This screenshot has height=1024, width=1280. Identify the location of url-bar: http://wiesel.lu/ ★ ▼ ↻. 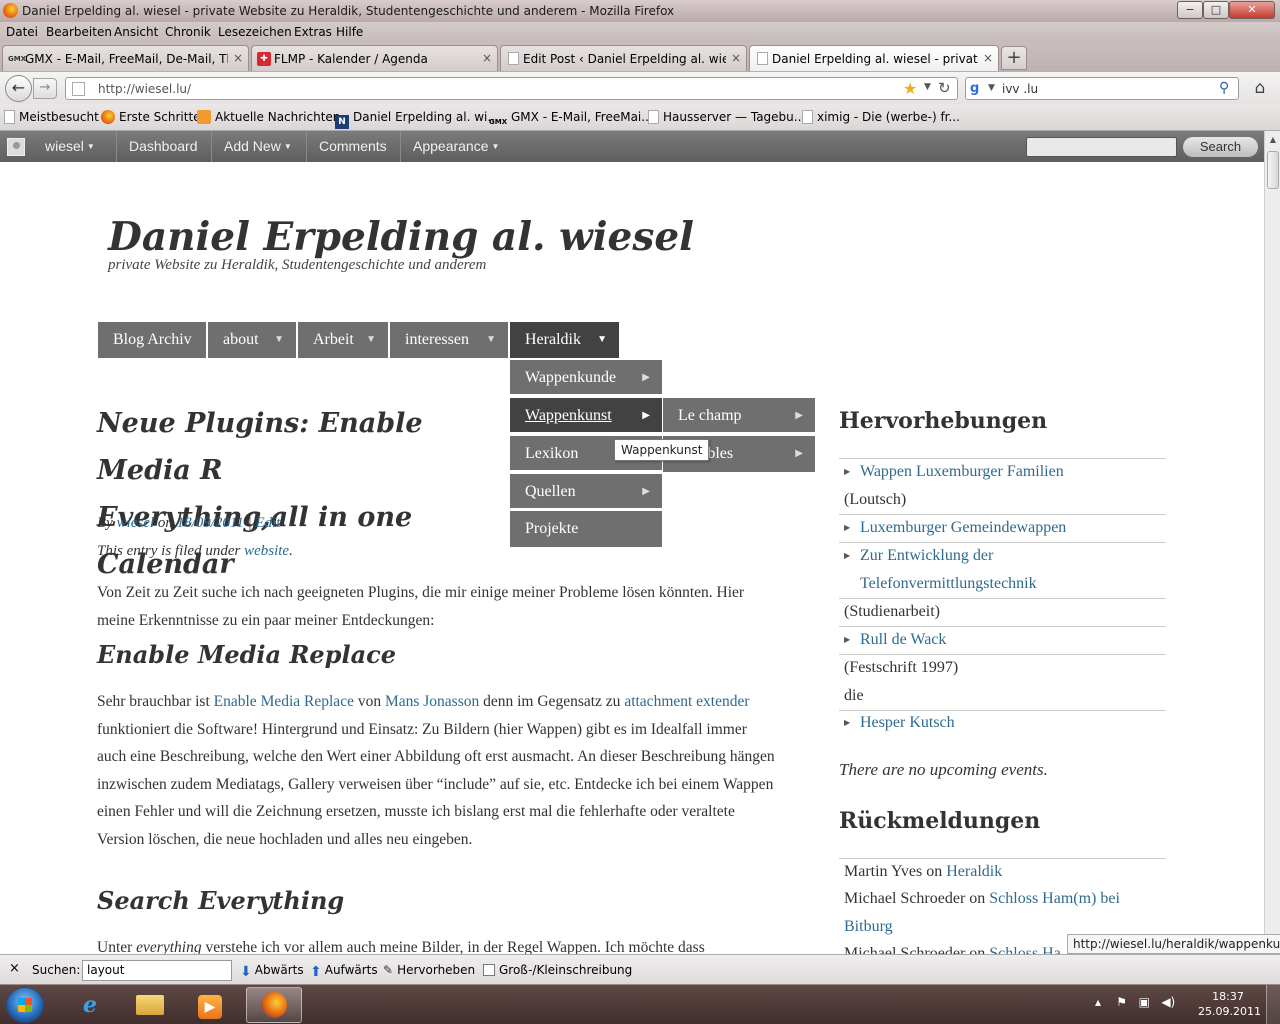
(511, 88).